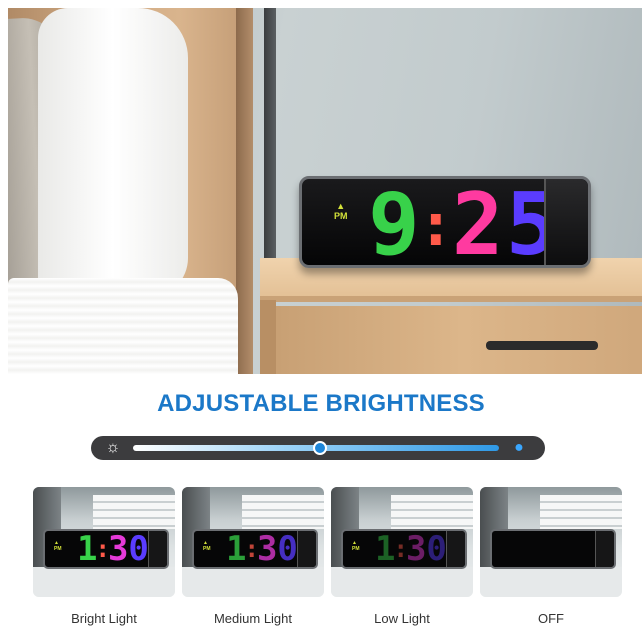 The height and width of the screenshot is (626, 642). I want to click on clock-display: 9 : 2 5, so click(463, 225).